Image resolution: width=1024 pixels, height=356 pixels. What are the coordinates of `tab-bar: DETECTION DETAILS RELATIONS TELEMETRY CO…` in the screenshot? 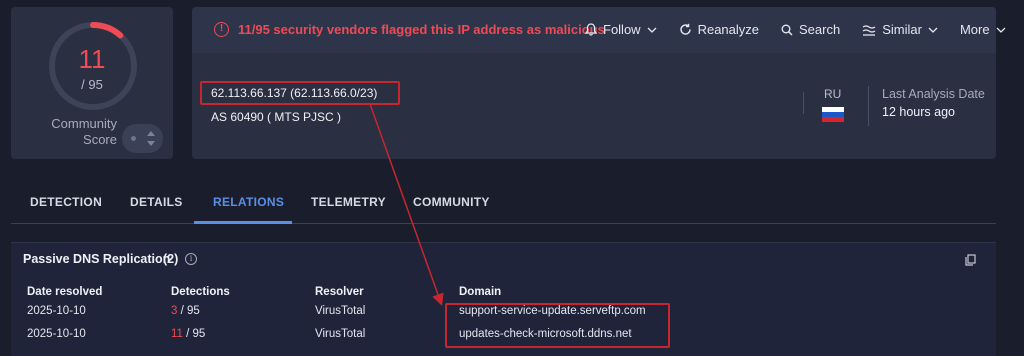 It's located at (503, 202).